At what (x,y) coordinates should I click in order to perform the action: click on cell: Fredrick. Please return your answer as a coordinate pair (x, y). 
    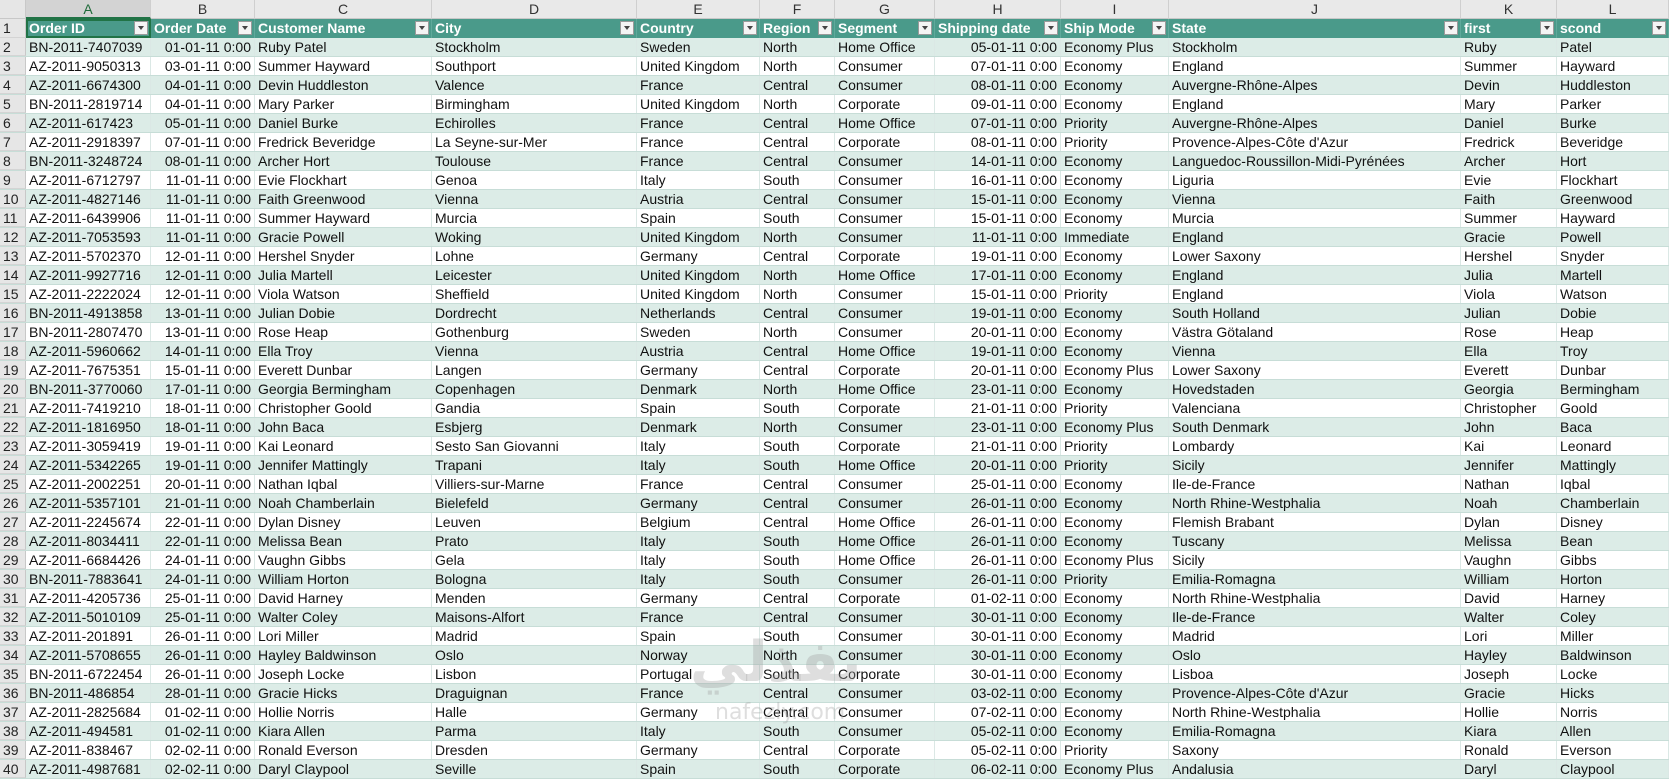
    Looking at the image, I should click on (1509, 142).